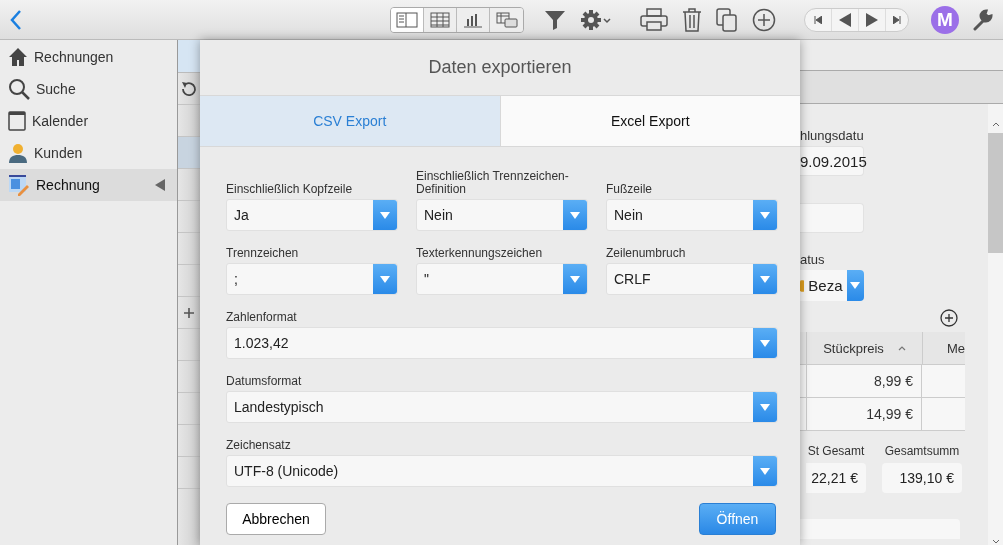  What do you see at coordinates (264, 381) in the screenshot?
I see `field-label: Datumsformat` at bounding box center [264, 381].